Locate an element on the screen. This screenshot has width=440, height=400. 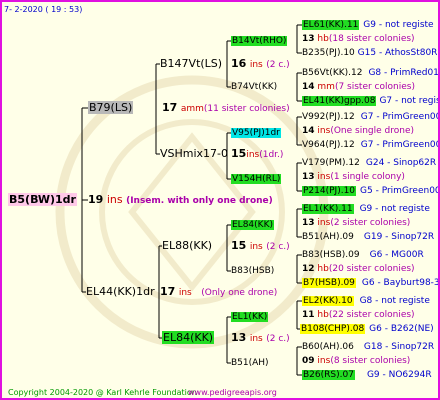
p4-bot-row: P214(PJ).10 G5 - PrimGreen00 is located at coordinates (370, 191).